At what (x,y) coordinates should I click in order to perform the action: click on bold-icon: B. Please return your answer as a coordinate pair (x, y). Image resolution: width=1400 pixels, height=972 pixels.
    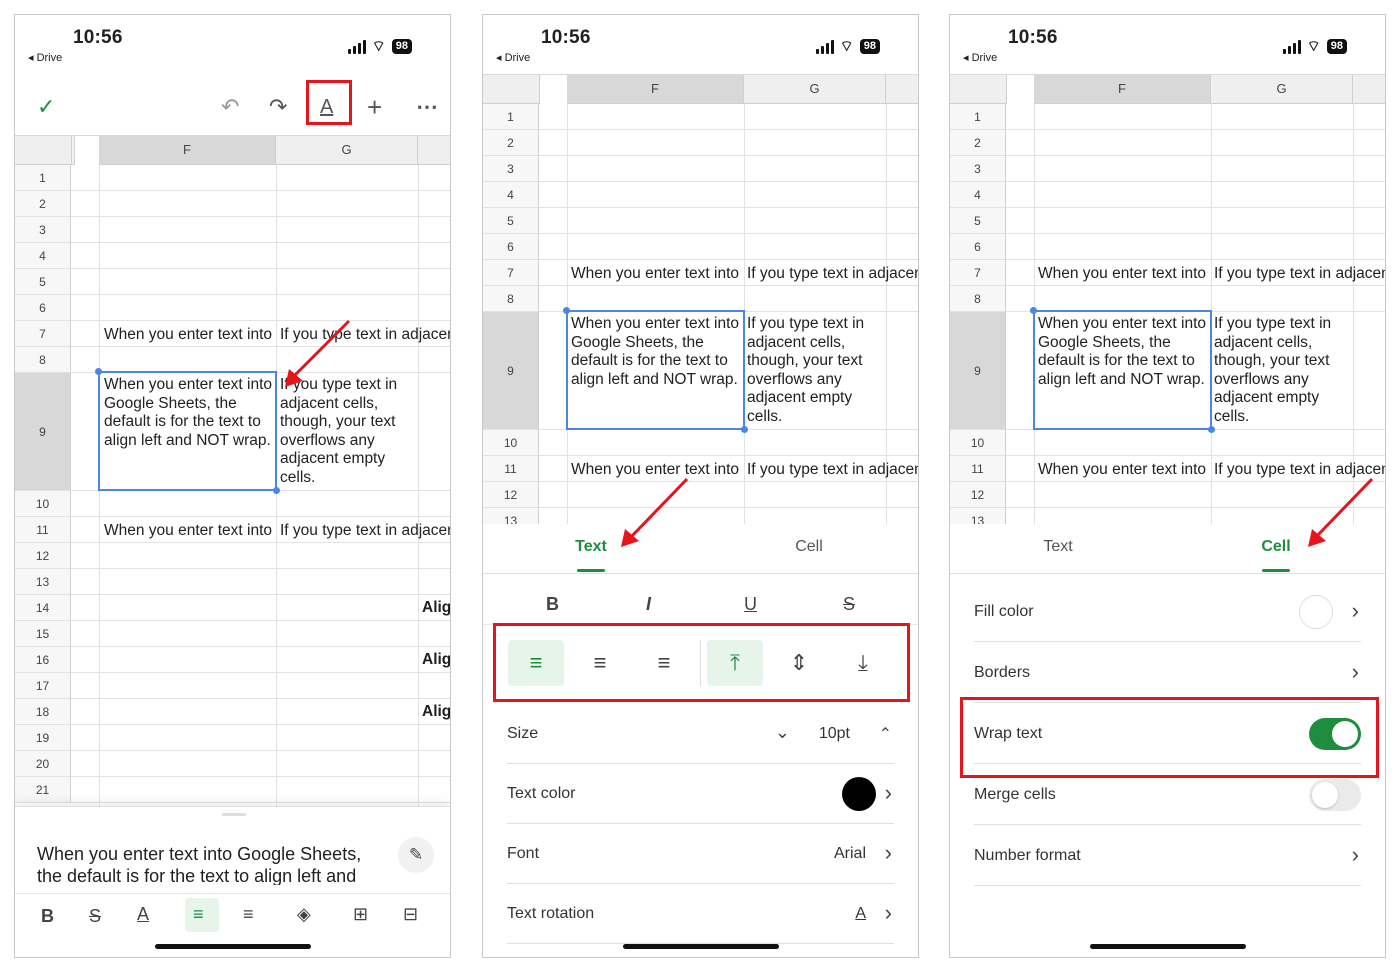
    Looking at the image, I should click on (552, 604).